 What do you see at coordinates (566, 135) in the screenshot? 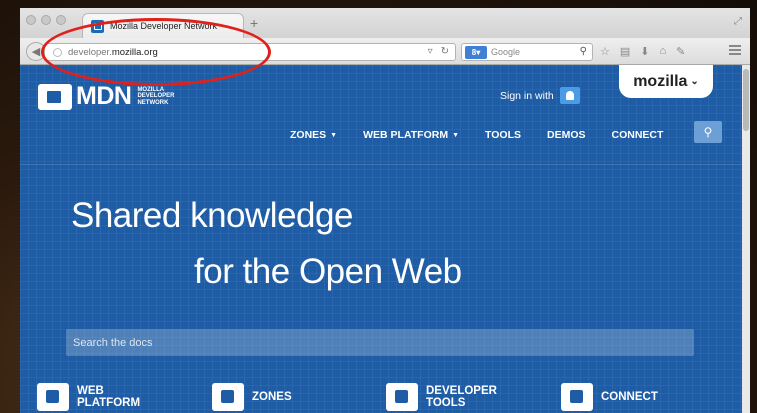
I see `nav-item-demos: DEMOS` at bounding box center [566, 135].